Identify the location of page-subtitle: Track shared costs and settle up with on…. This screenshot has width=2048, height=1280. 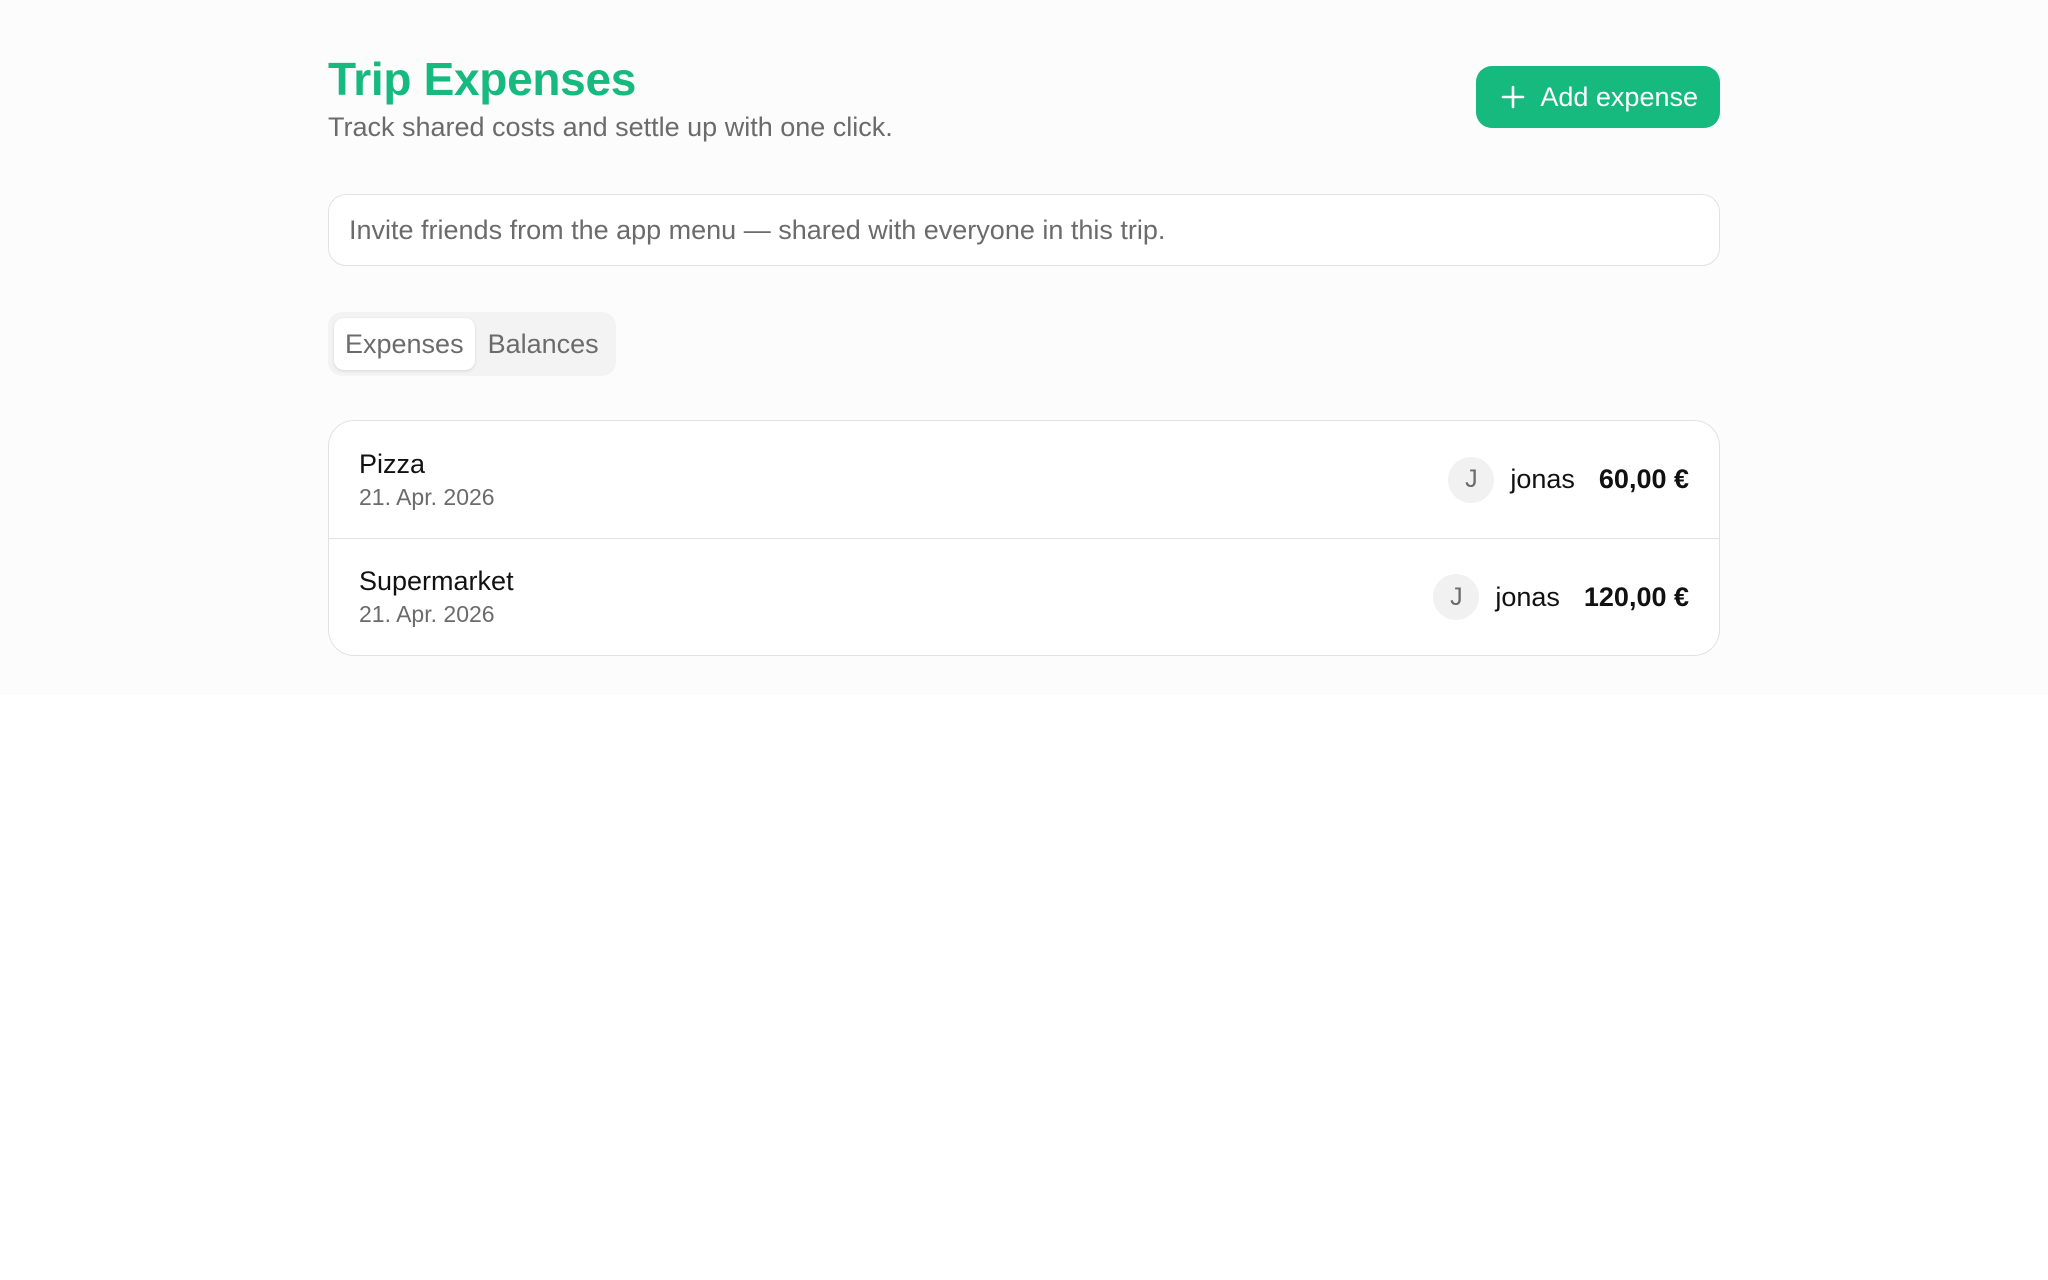
(610, 127).